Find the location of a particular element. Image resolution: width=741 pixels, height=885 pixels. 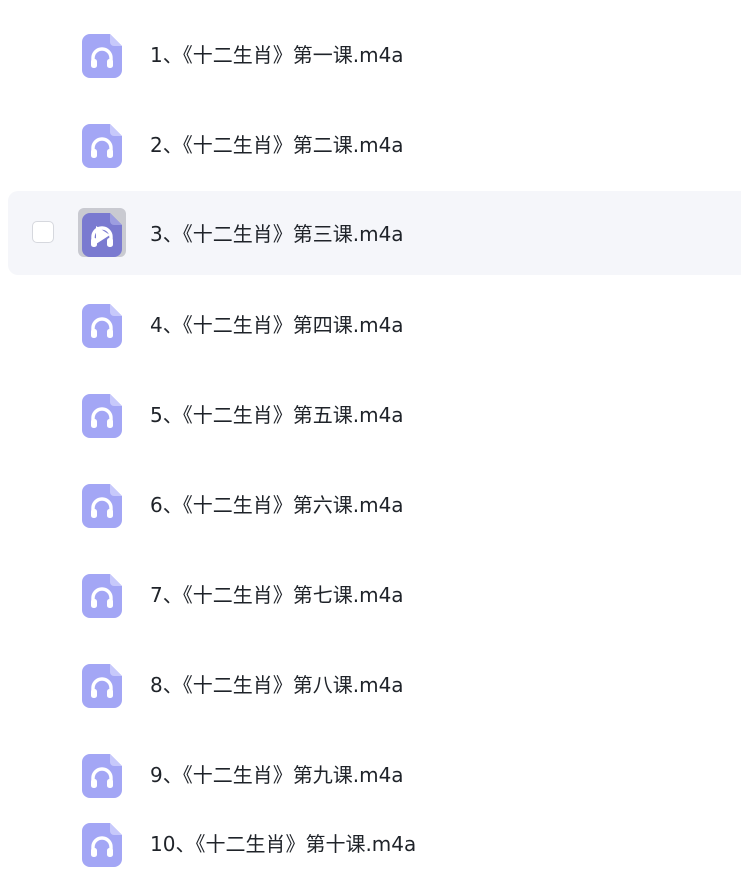

file-name: 7、《十二生肖》第七课.m4a is located at coordinates (277, 595).